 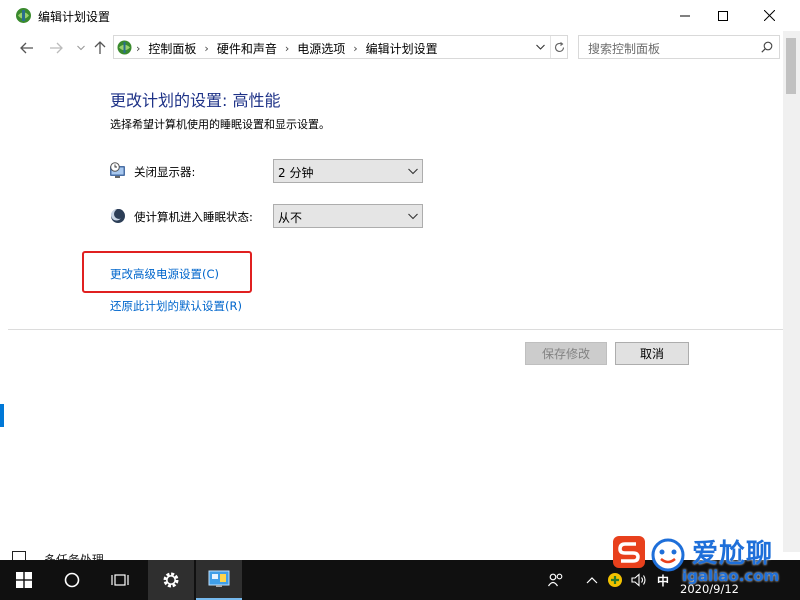 I want to click on page-subtitle: 选择希望计算机使用的睡眠设置和显示设置。, so click(x=220, y=124).